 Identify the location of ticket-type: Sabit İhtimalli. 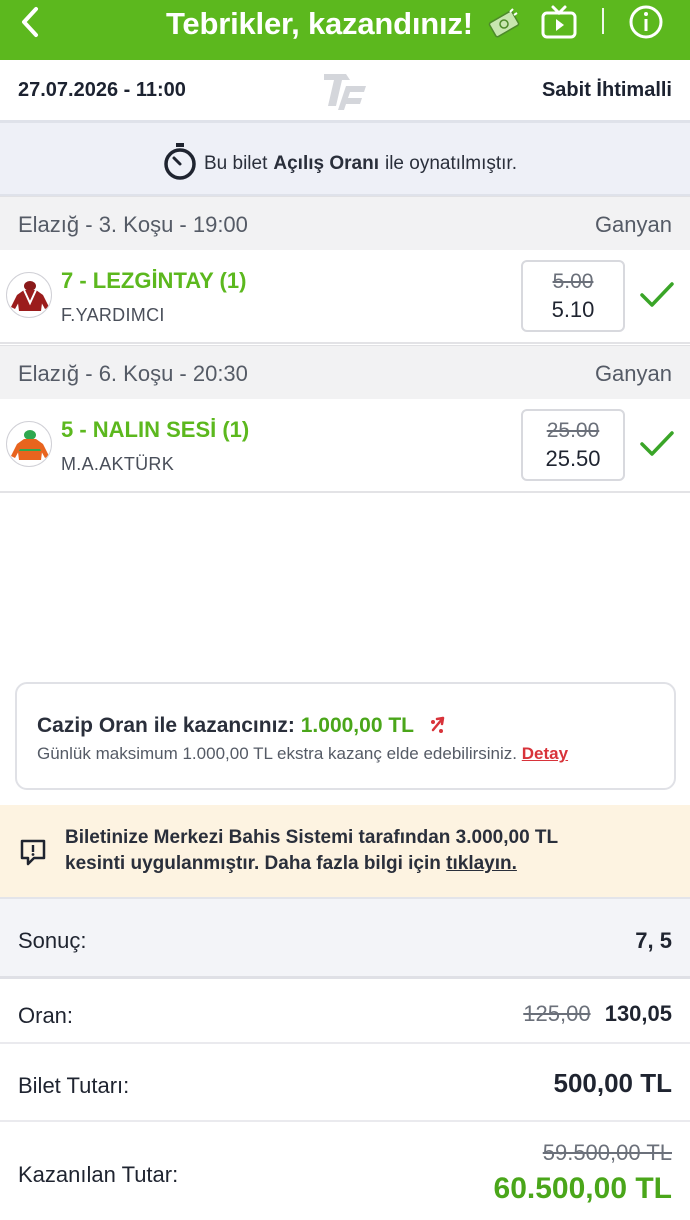
(606, 90).